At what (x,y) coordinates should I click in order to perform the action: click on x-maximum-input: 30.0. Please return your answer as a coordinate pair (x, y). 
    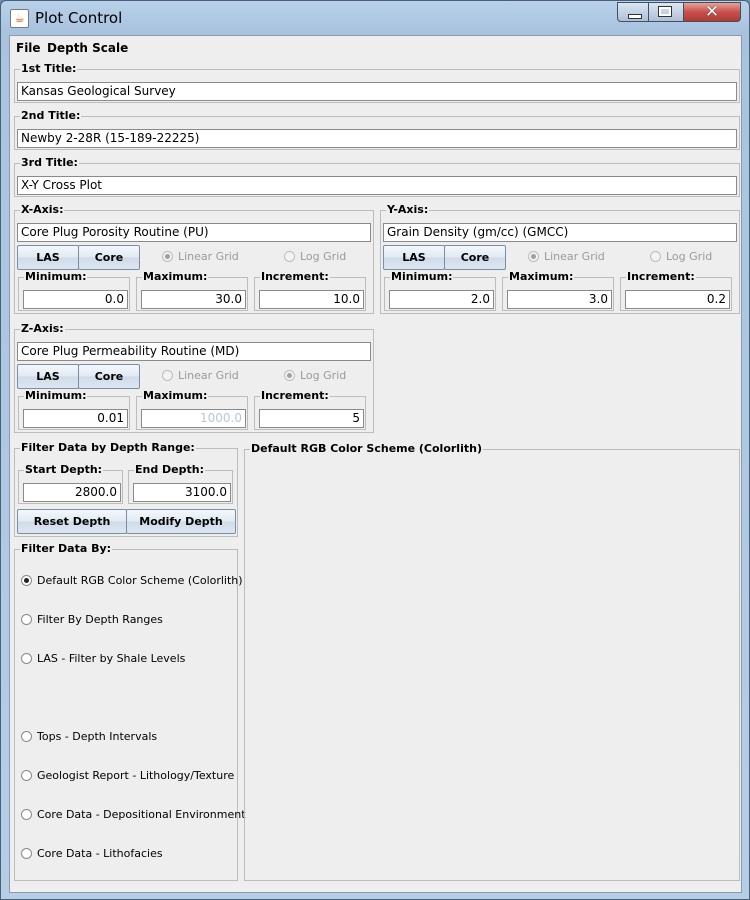
    Looking at the image, I should click on (193, 299).